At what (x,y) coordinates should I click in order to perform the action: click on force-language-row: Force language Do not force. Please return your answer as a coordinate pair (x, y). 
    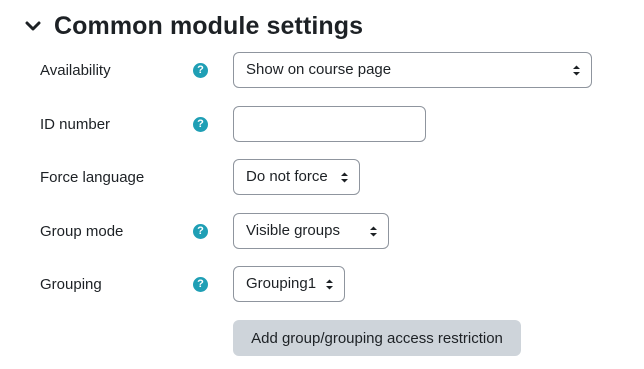
    Looking at the image, I should click on (322, 178).